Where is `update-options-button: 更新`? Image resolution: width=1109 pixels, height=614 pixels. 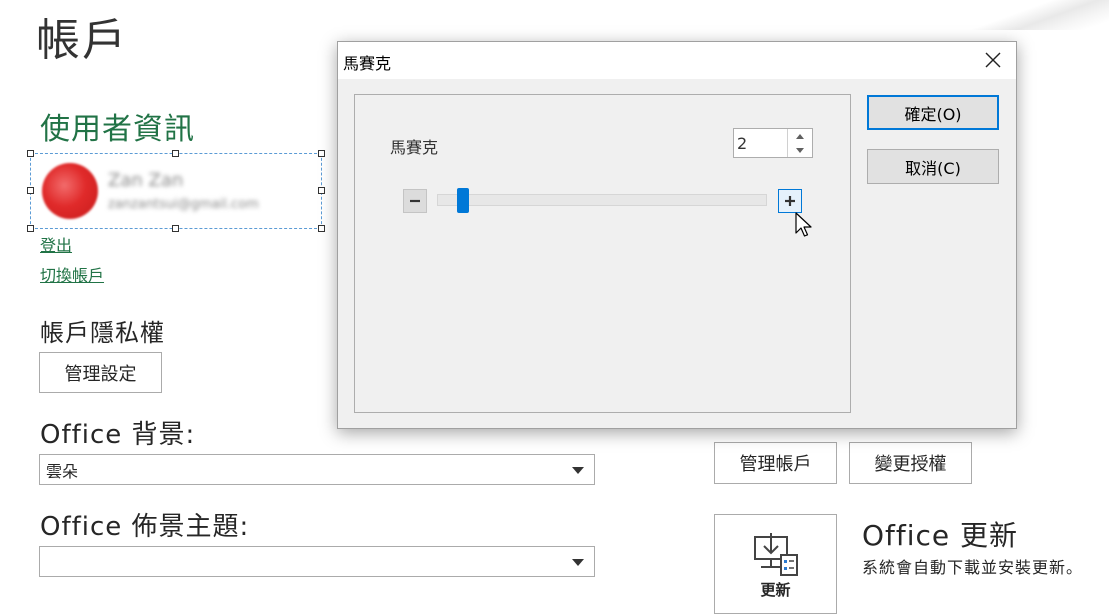 update-options-button: 更新 is located at coordinates (775, 564).